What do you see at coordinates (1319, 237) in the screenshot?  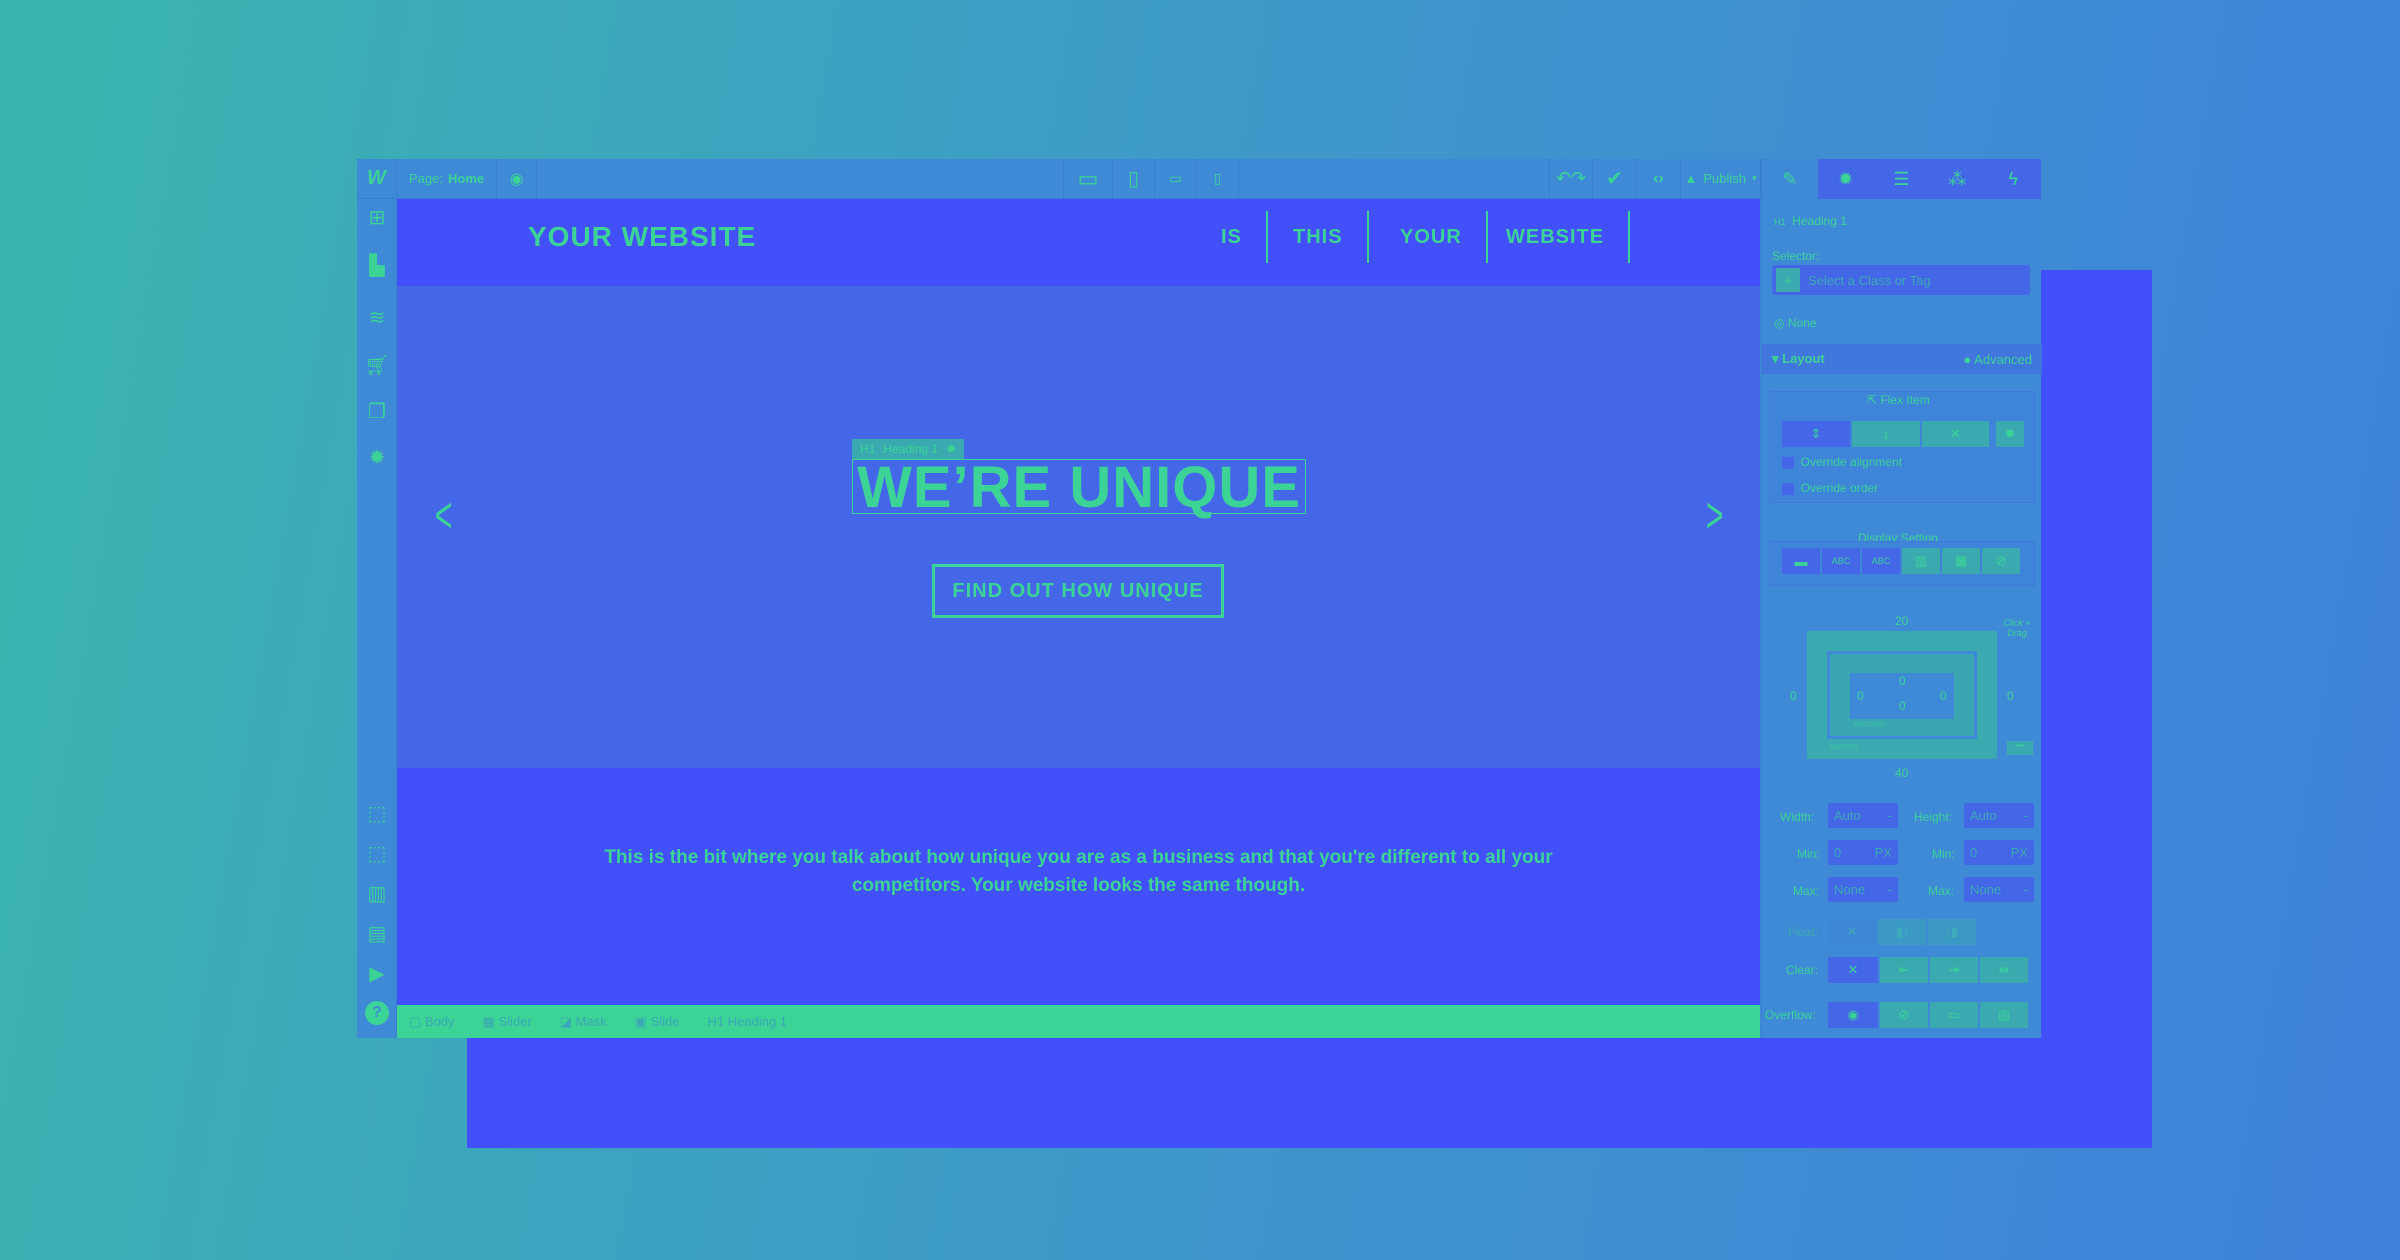 I see `nav-link-this: THIS` at bounding box center [1319, 237].